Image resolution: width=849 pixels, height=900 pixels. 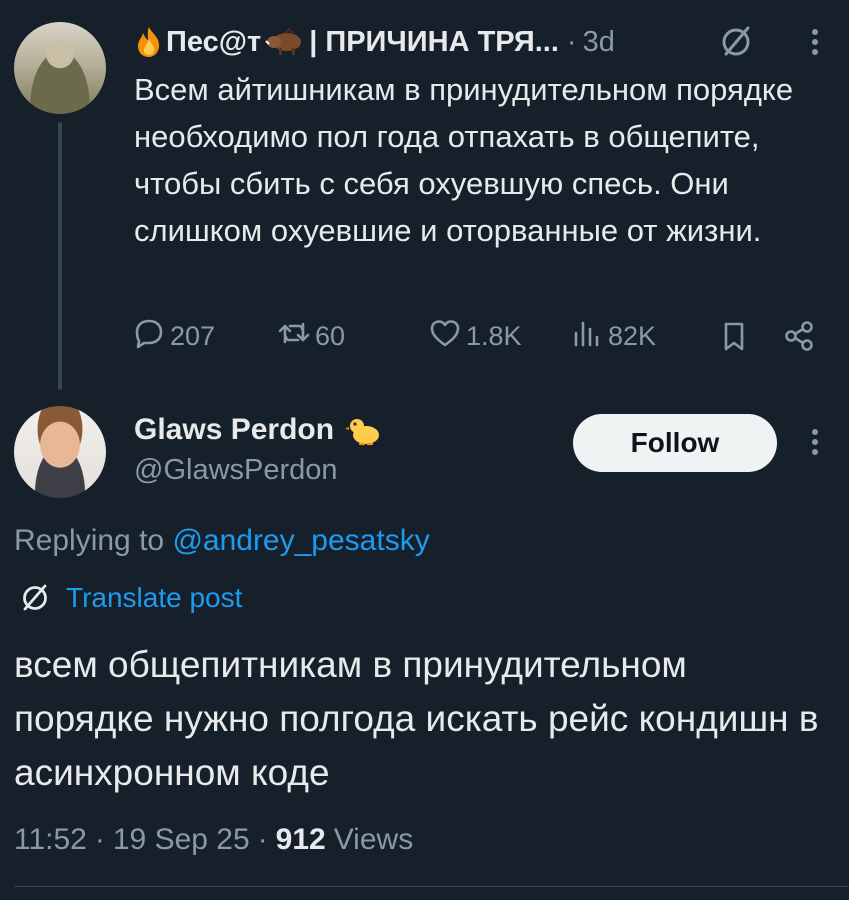 What do you see at coordinates (330, 335) in the screenshot?
I see `repost-count: 60` at bounding box center [330, 335].